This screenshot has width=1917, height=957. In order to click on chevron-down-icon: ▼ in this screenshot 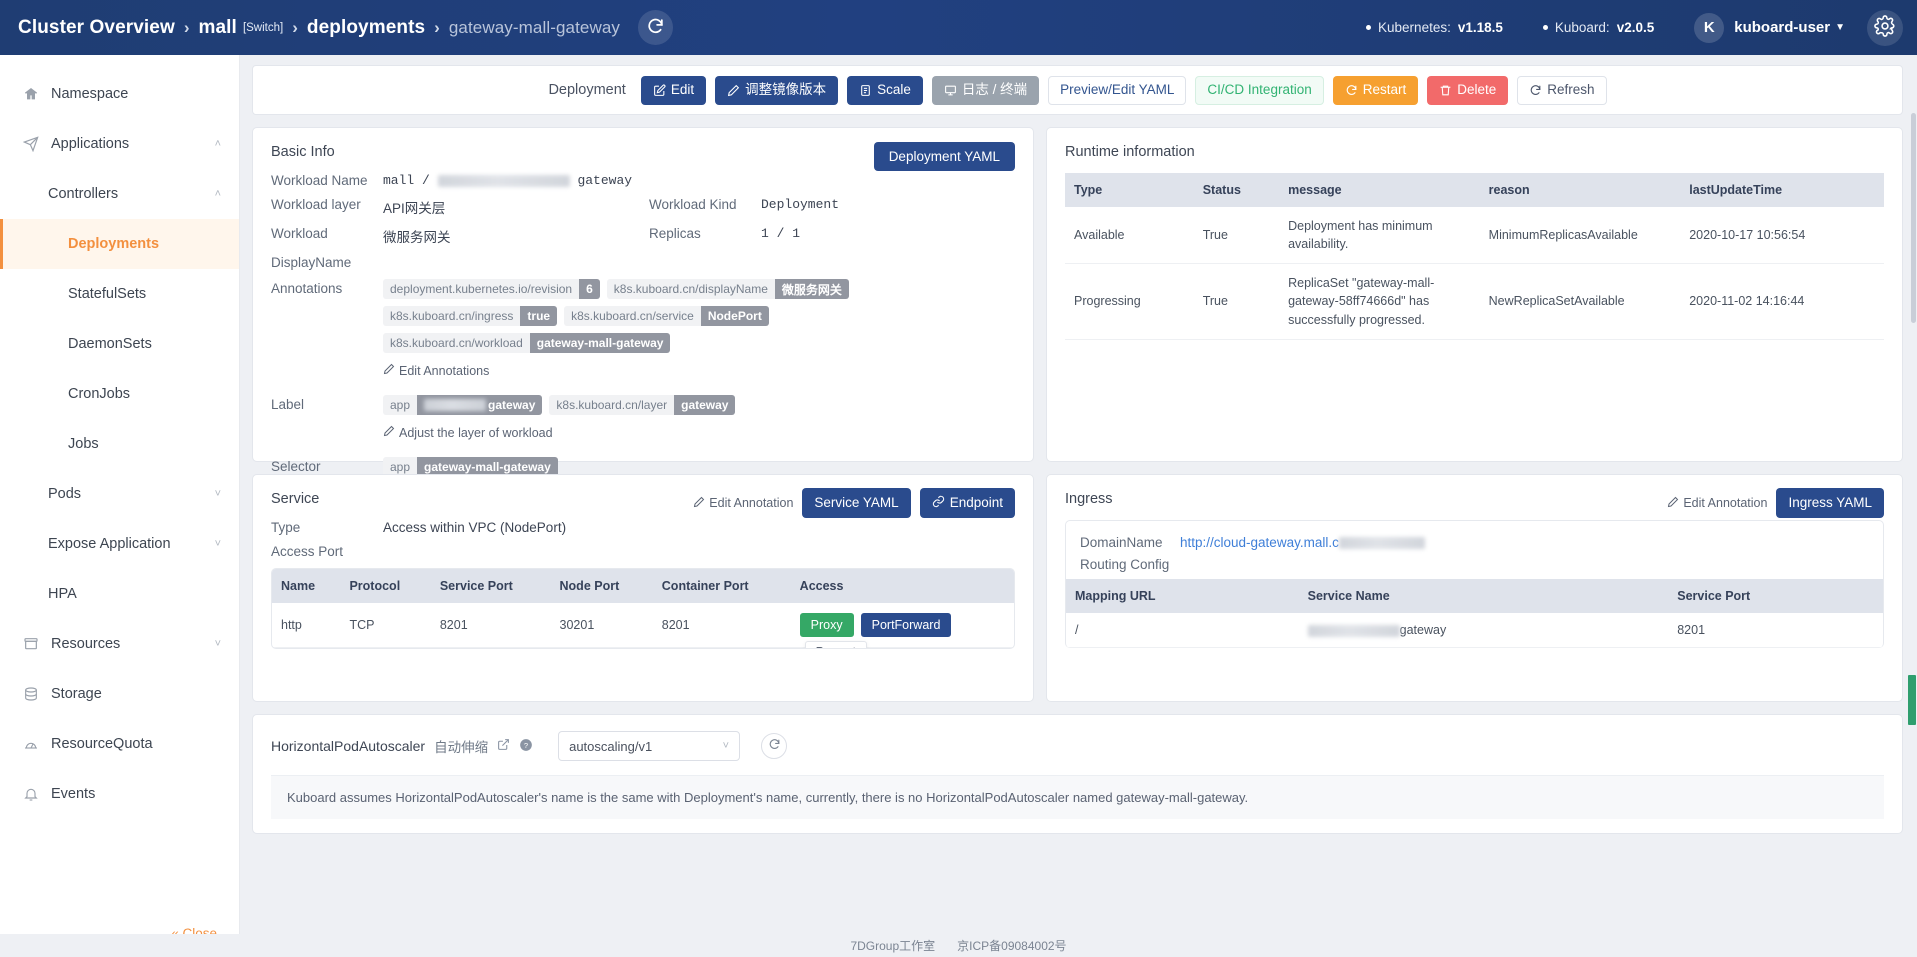, I will do `click(1840, 27)`.